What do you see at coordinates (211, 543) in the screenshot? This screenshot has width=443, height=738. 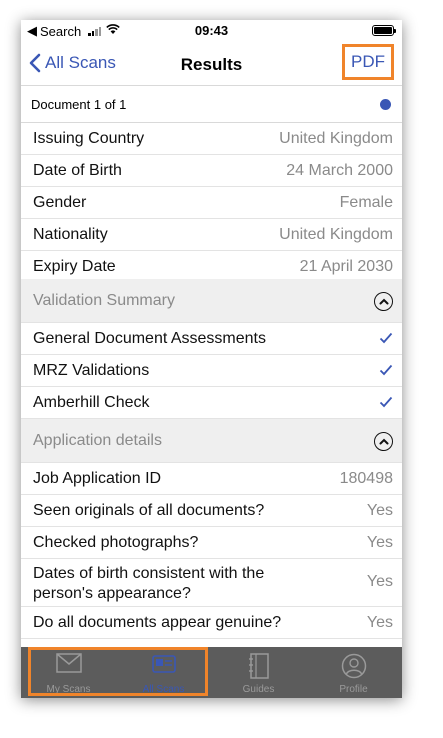 I see `application-row-photographs: Checked photographs? Yes` at bounding box center [211, 543].